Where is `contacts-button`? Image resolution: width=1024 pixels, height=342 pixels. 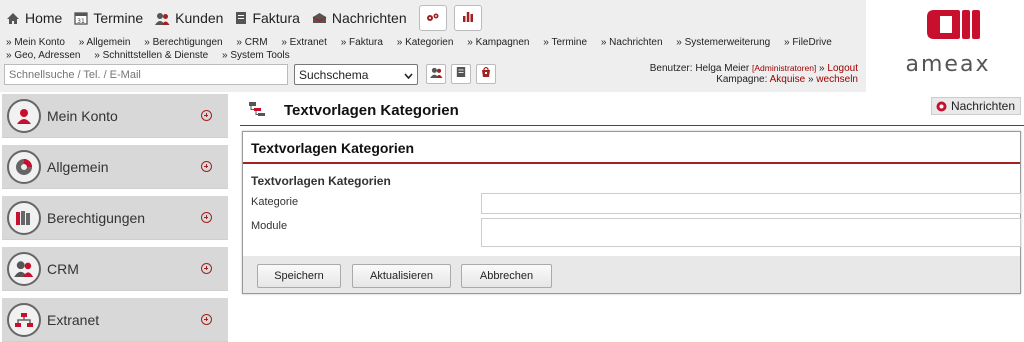 contacts-button is located at coordinates (436, 74).